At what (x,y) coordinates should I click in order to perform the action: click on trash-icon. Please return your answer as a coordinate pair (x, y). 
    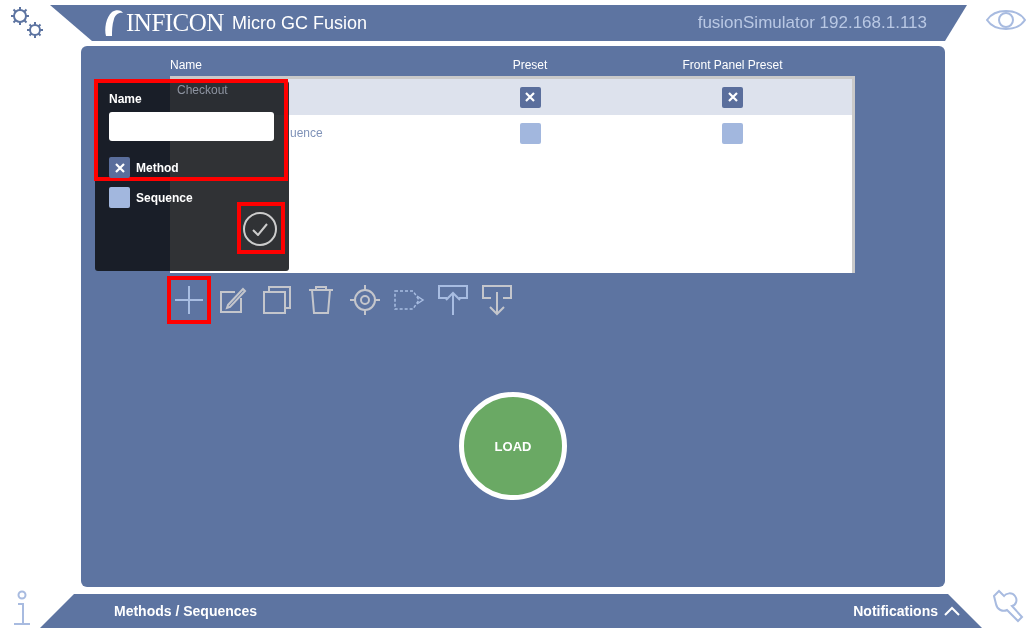
    Looking at the image, I should click on (321, 300).